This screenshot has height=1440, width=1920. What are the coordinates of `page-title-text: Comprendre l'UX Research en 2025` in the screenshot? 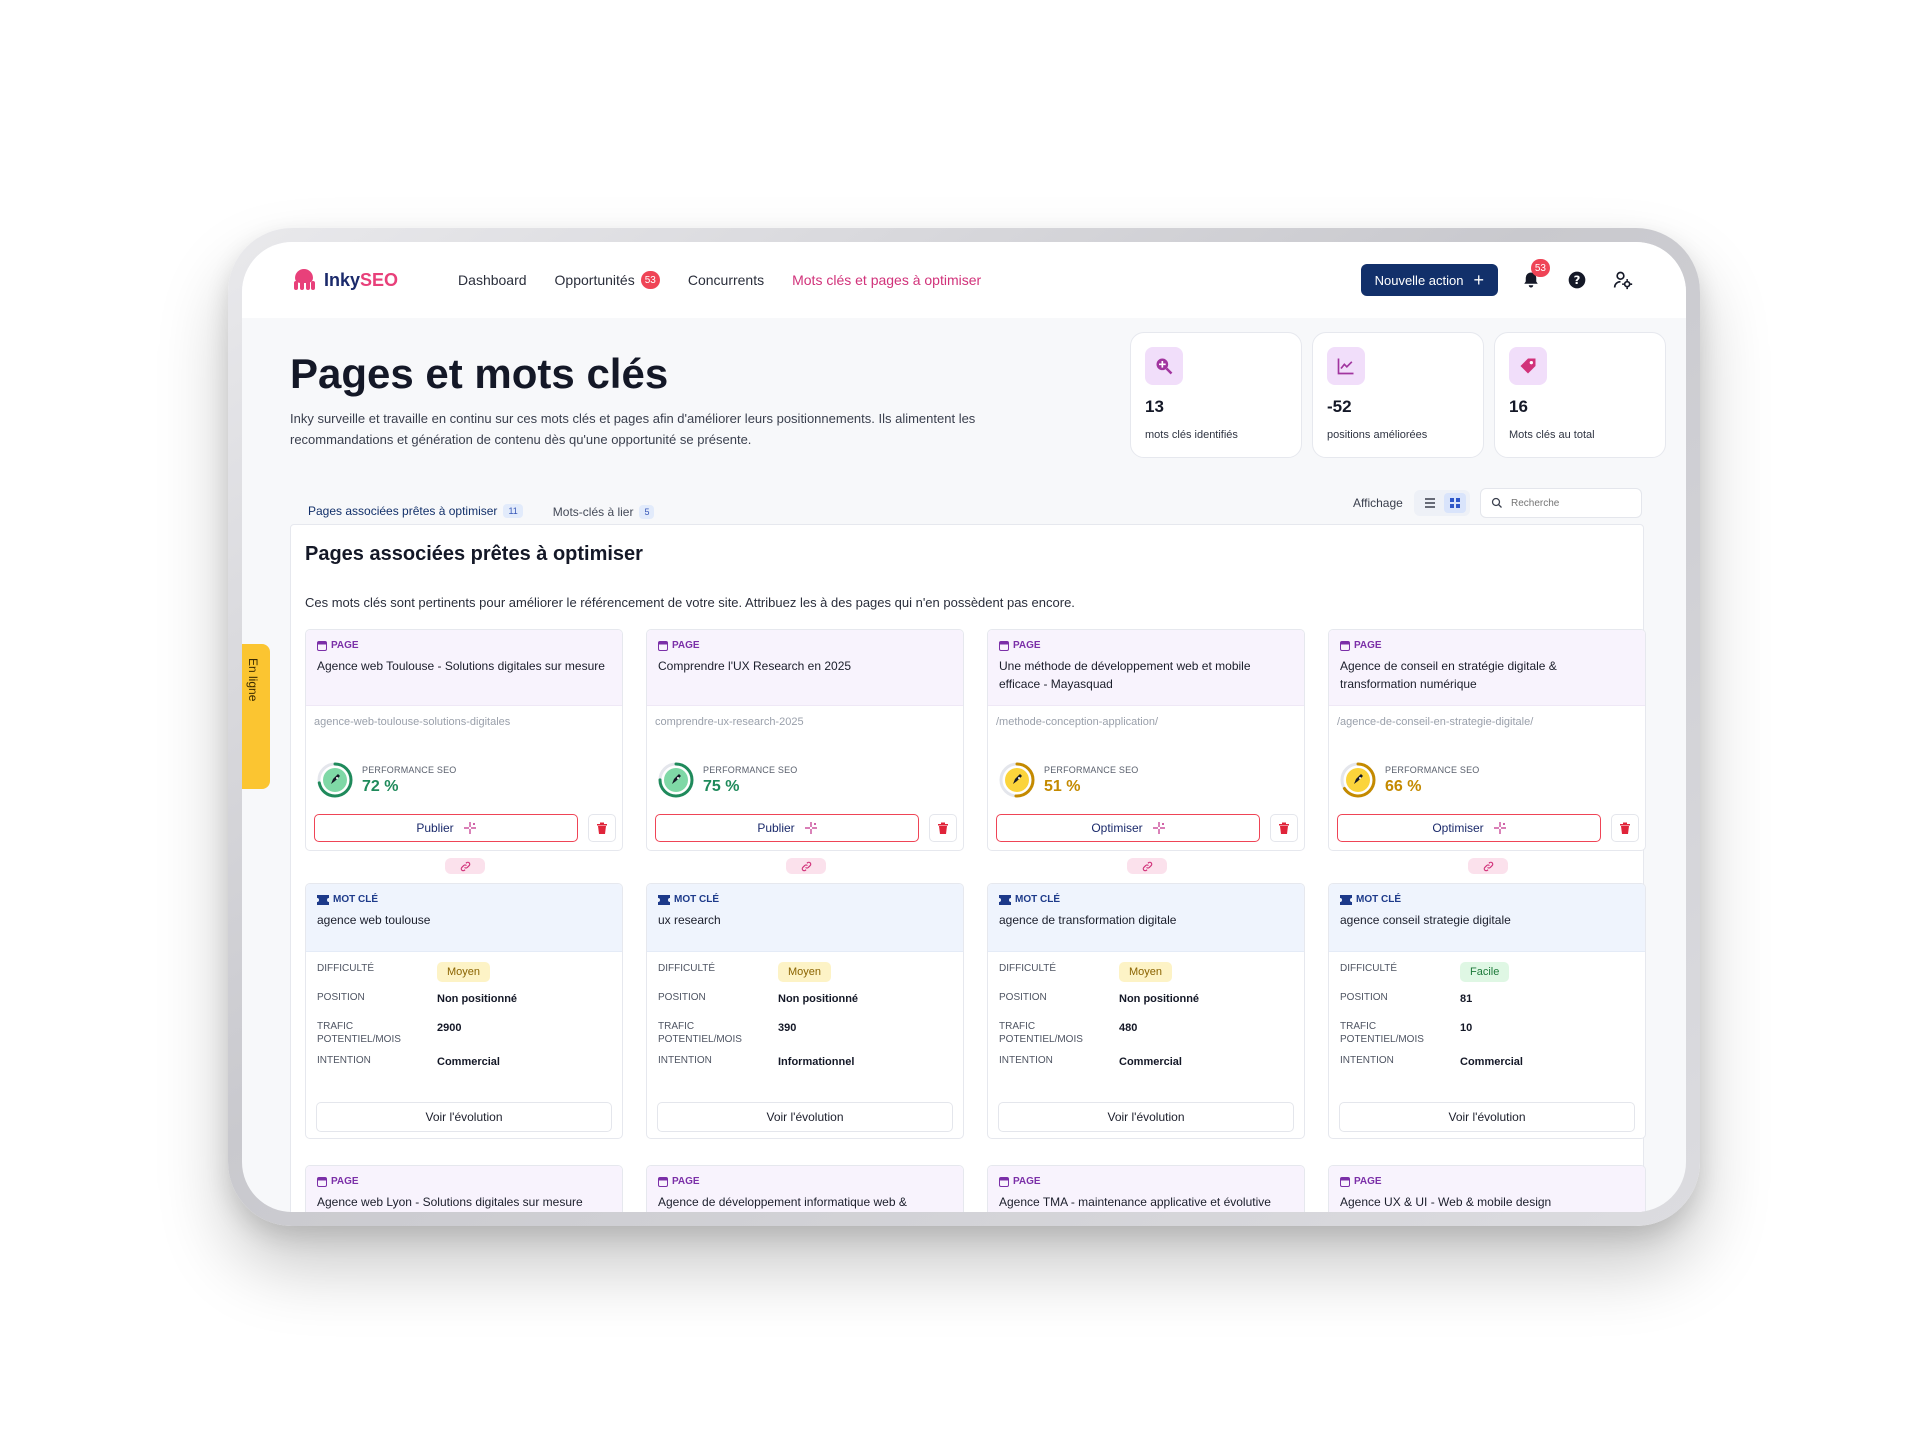 It's located at (755, 666).